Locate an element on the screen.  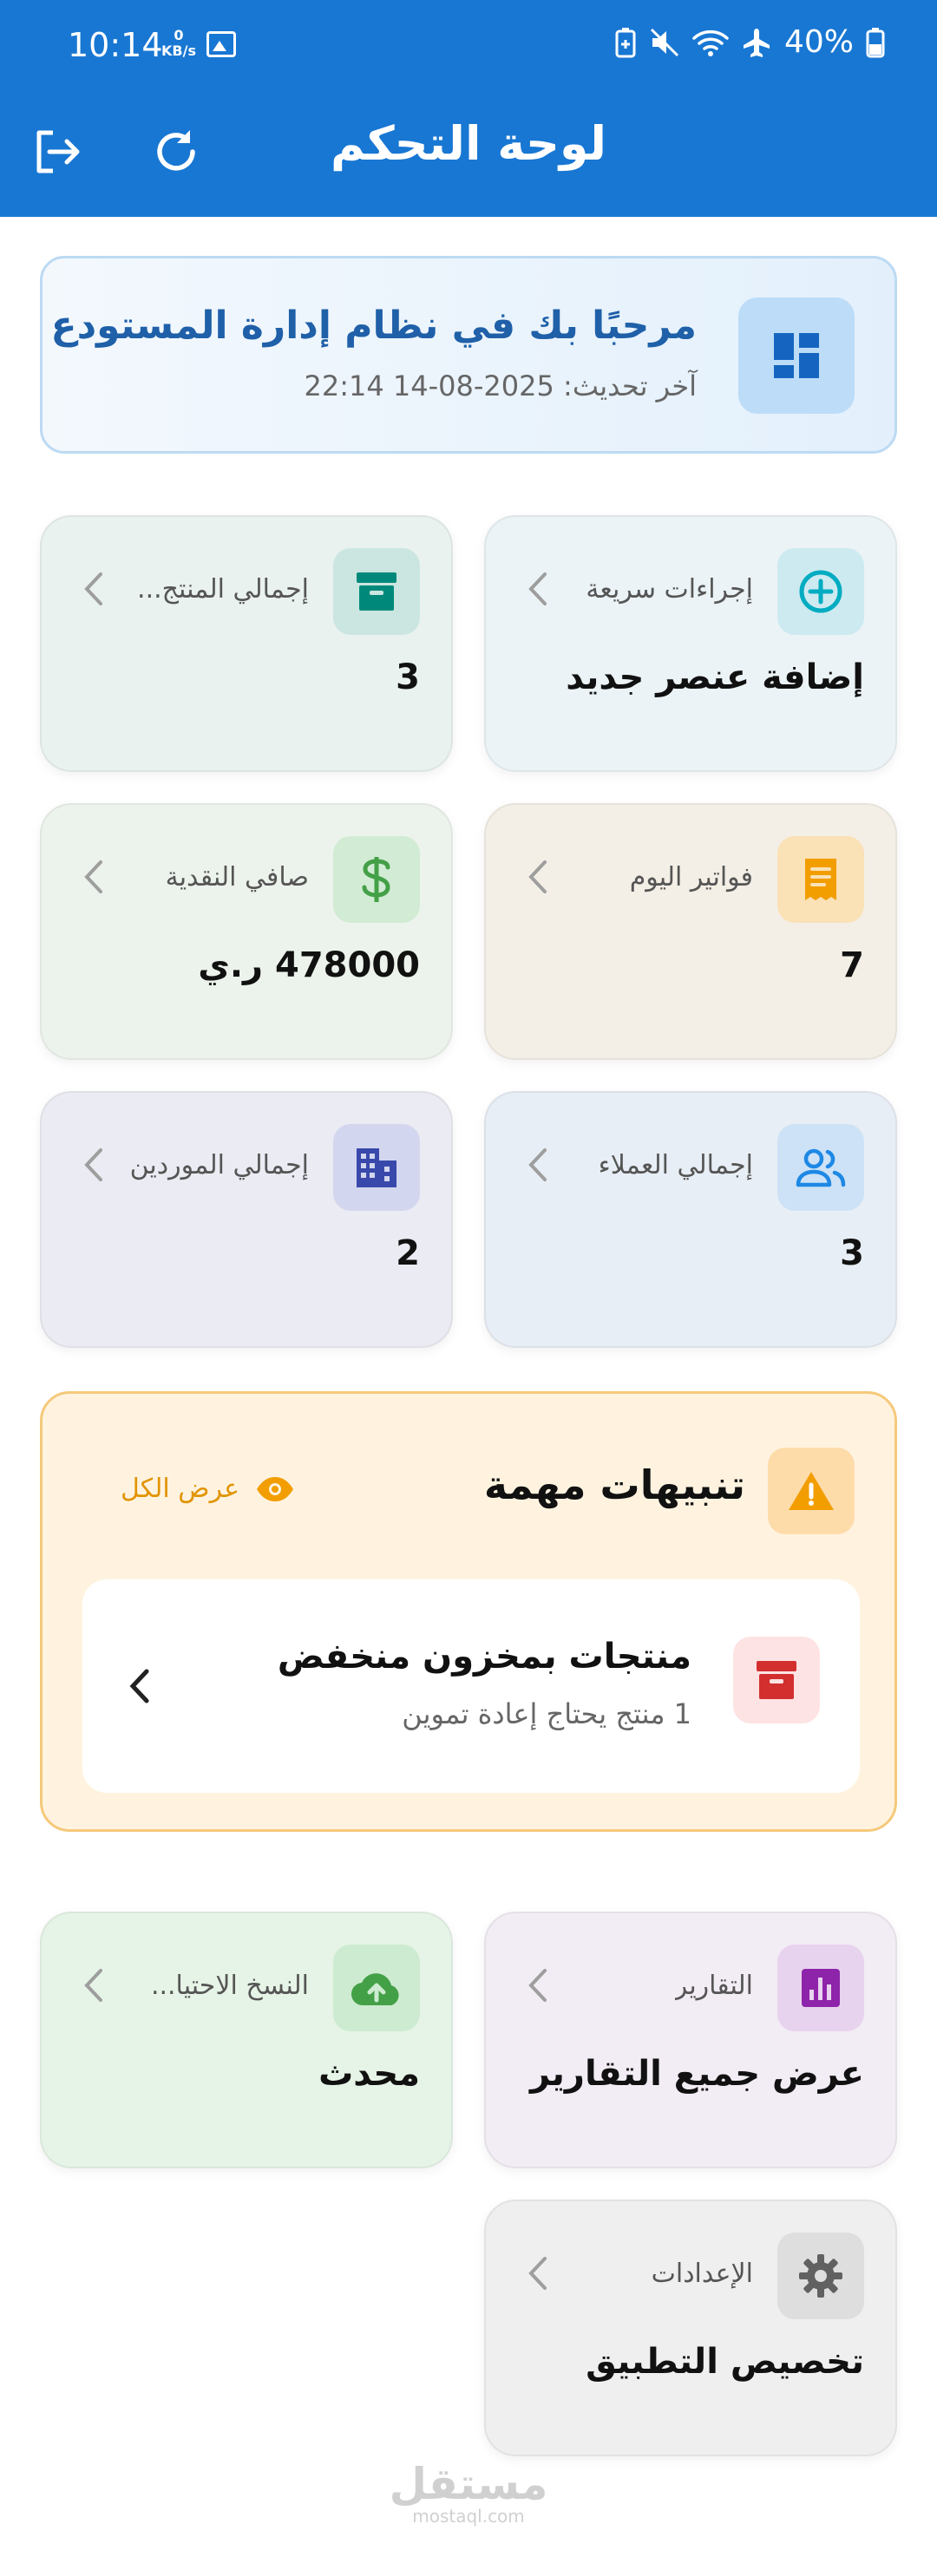
net-cash-card: صافي النقدية 478000 ر.ي is located at coordinates (247, 931).